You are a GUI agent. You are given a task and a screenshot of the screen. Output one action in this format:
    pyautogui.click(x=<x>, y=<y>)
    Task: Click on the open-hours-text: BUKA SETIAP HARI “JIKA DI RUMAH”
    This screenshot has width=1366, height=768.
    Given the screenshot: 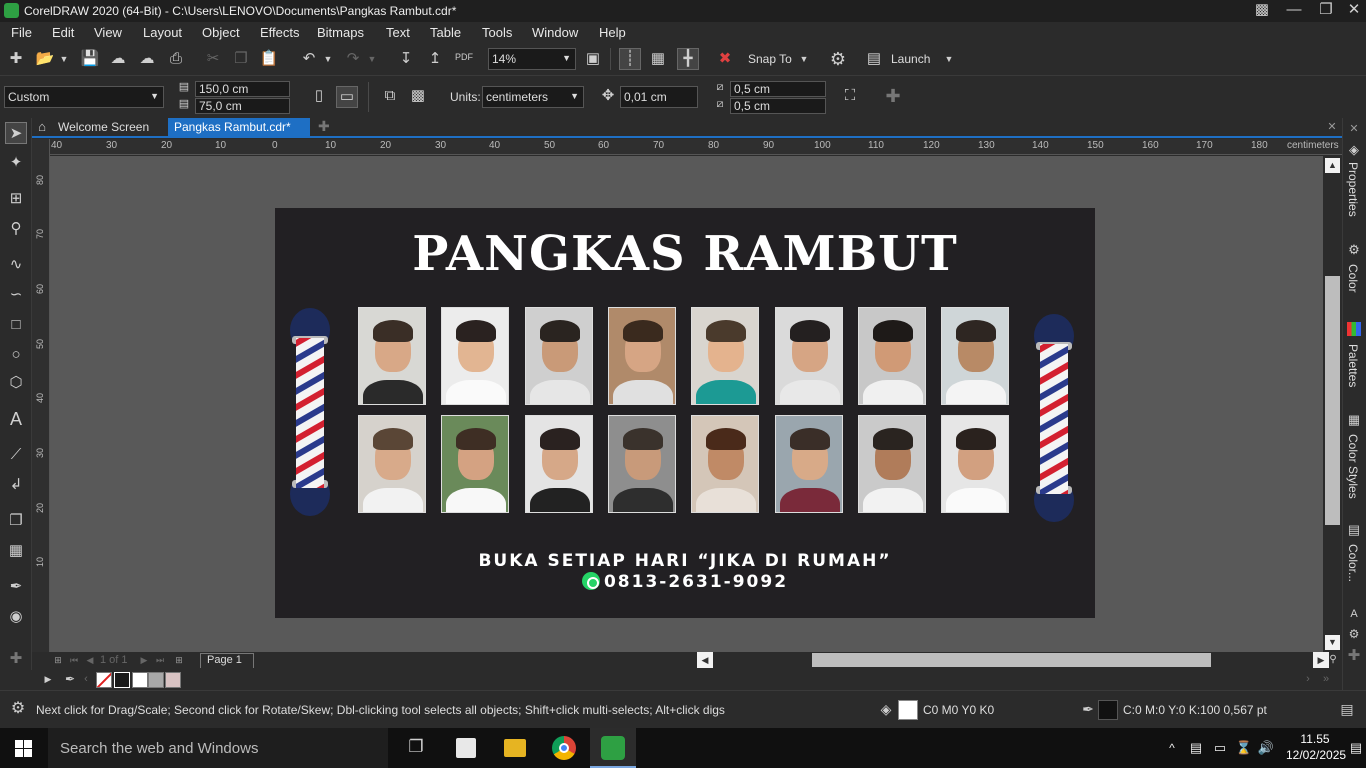 What is the action you would take?
    pyautogui.click(x=685, y=561)
    